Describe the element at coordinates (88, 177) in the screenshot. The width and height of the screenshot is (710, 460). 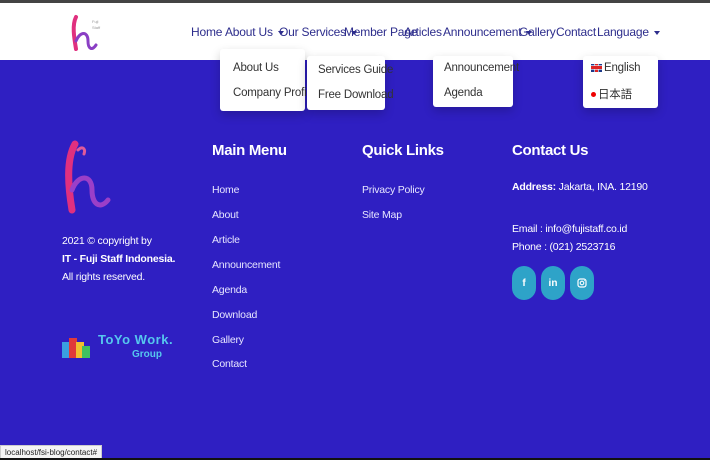
I see `footer-logo` at that location.